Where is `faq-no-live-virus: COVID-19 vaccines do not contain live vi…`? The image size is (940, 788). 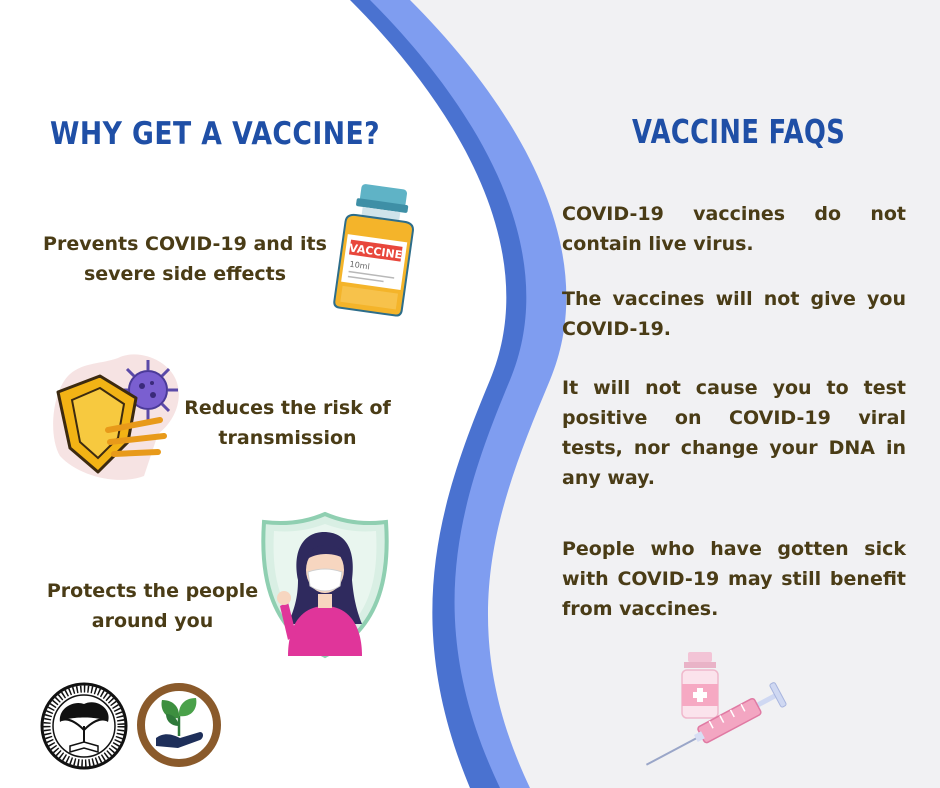
faq-no-live-virus: COVID-19 vaccines do not contain live vi… is located at coordinates (734, 229).